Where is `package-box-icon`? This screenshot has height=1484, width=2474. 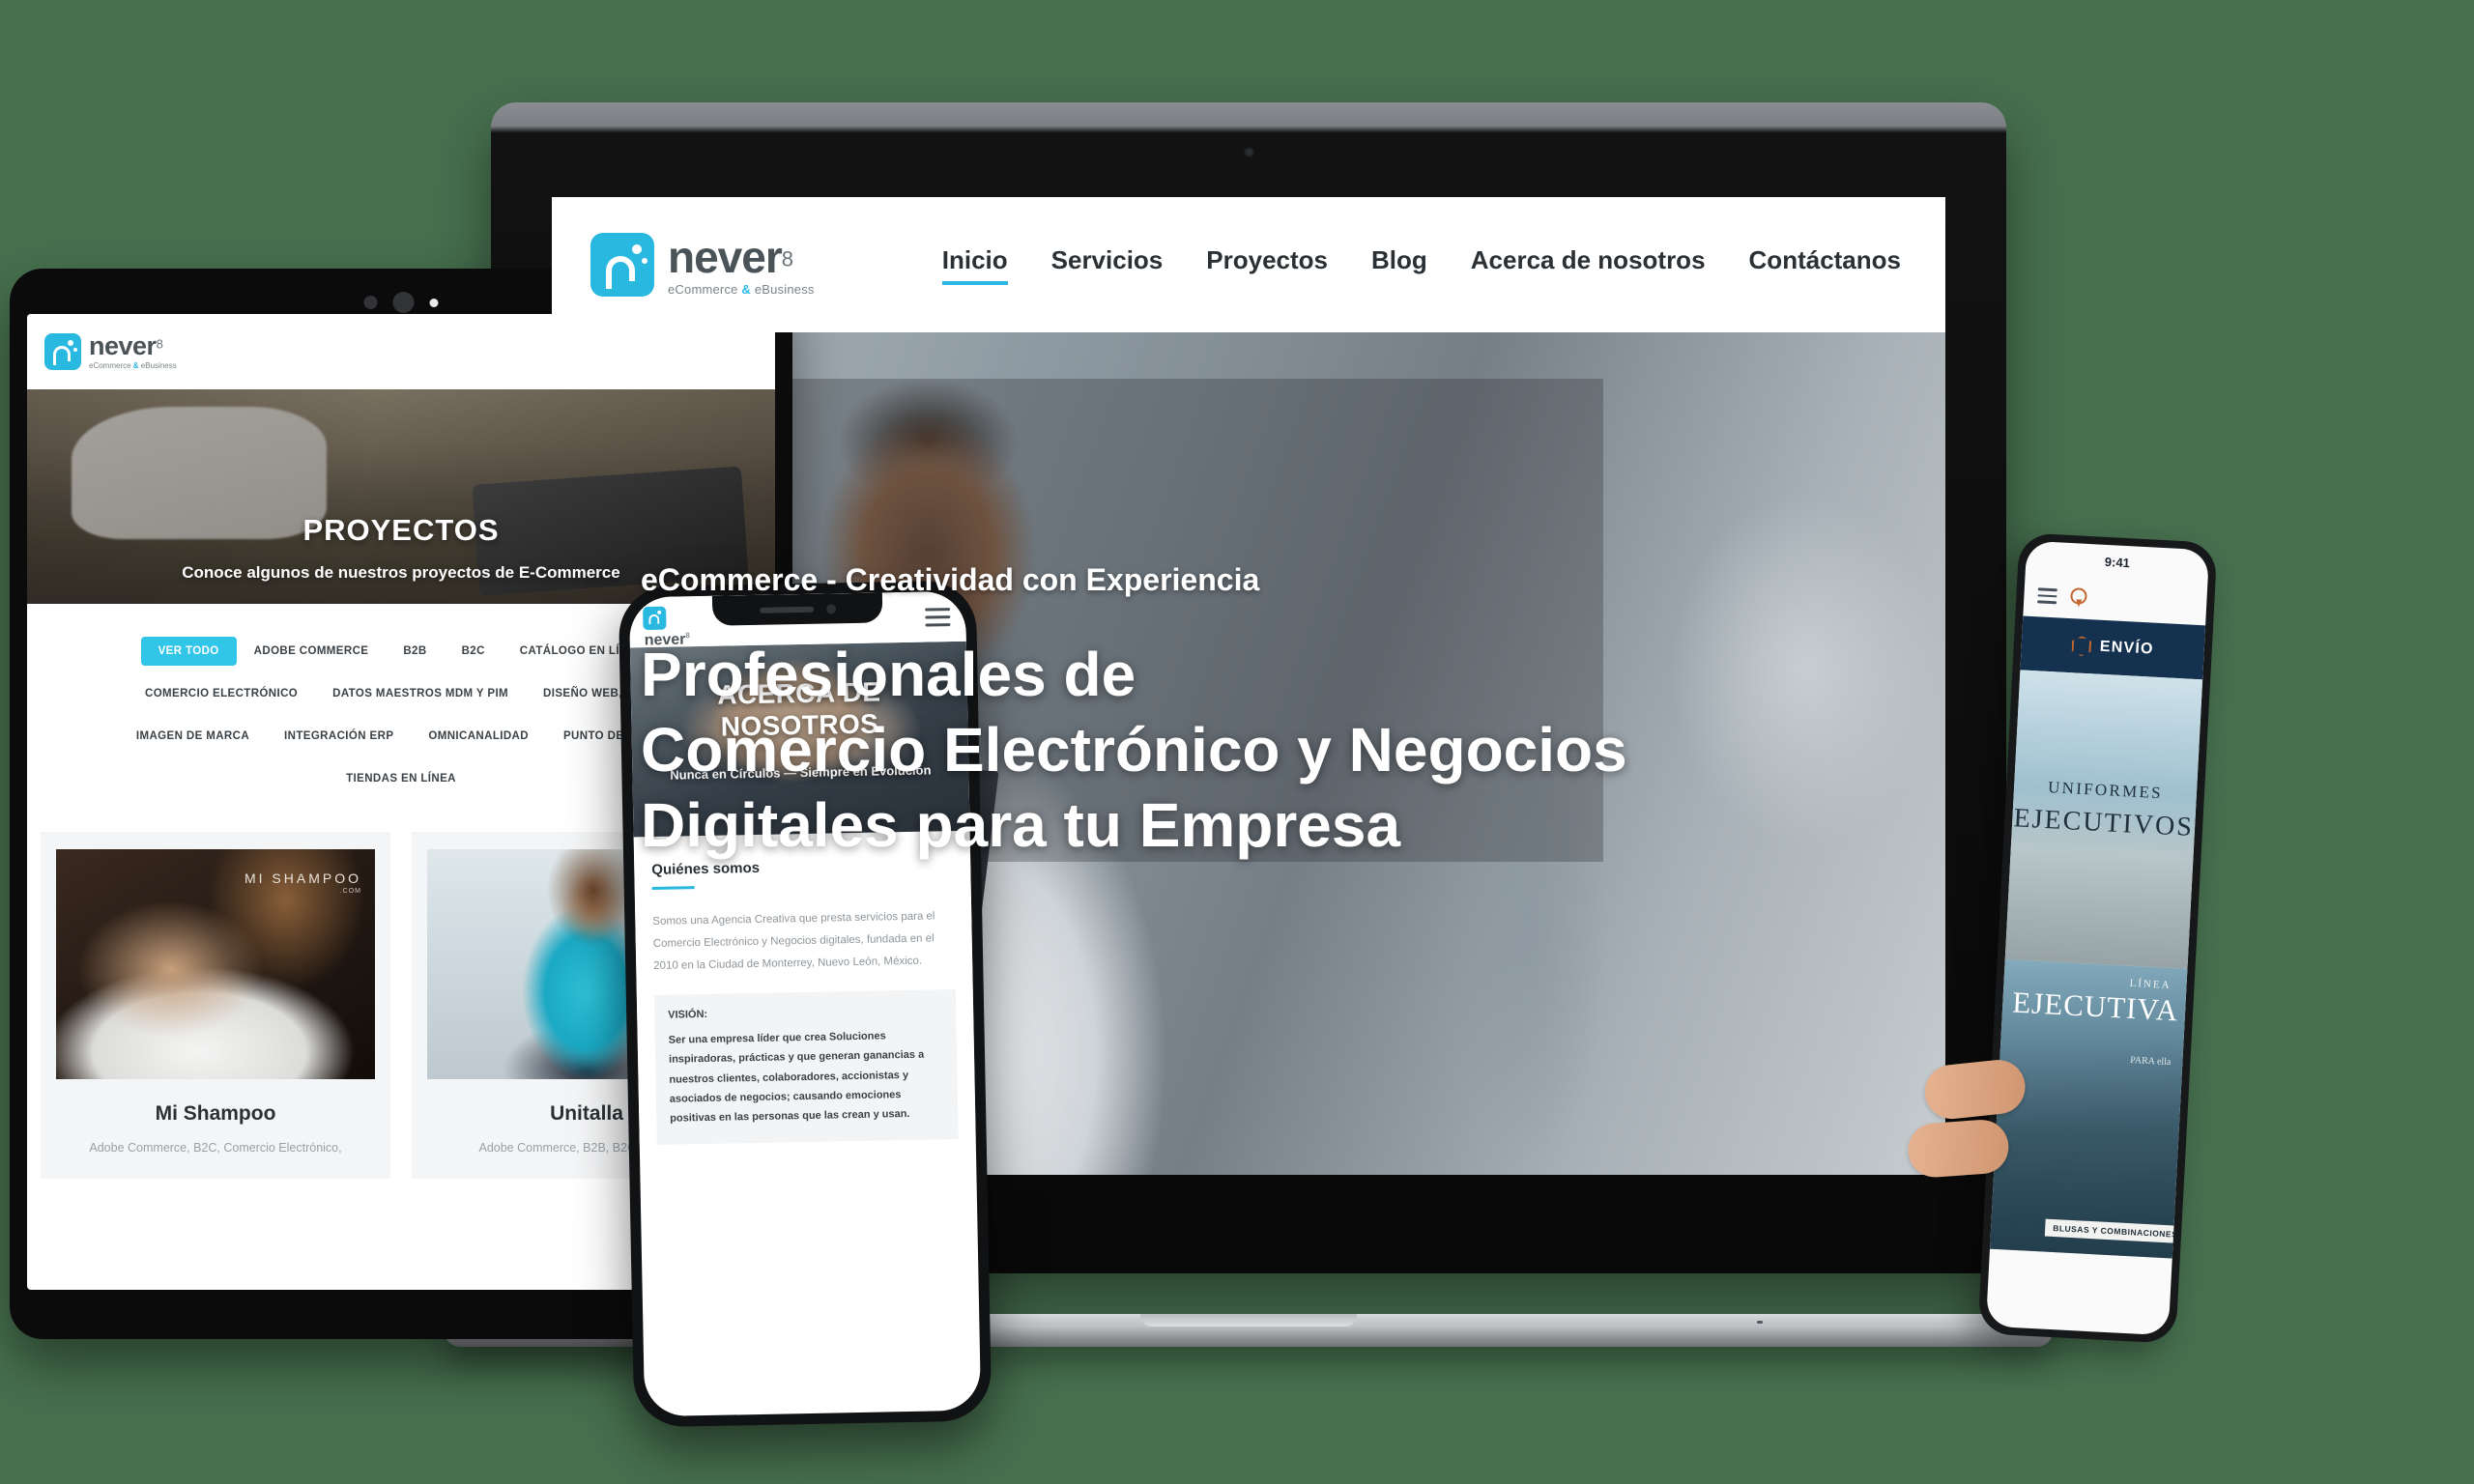
package-box-icon is located at coordinates (2081, 646).